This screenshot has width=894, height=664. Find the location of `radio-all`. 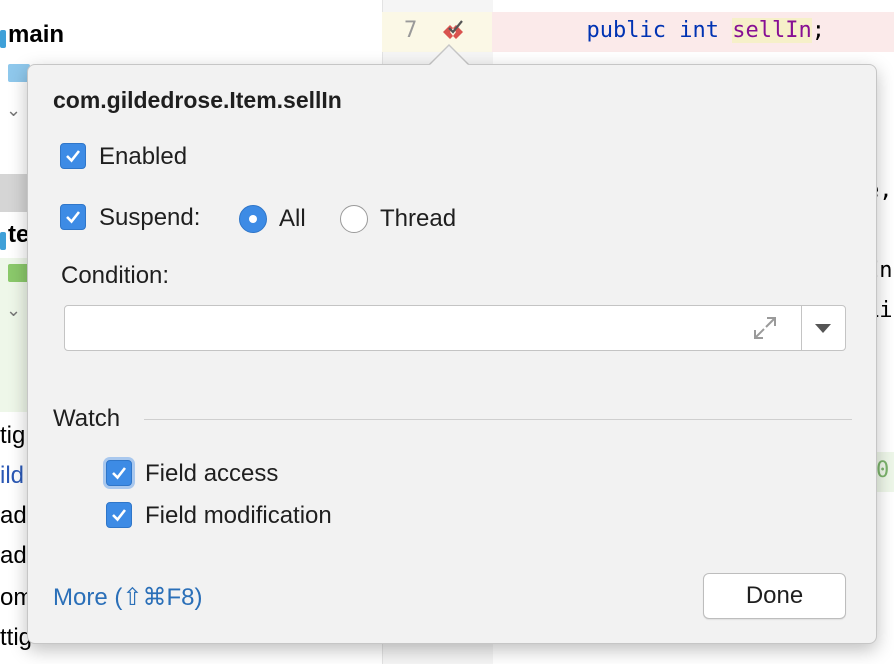

radio-all is located at coordinates (253, 219).